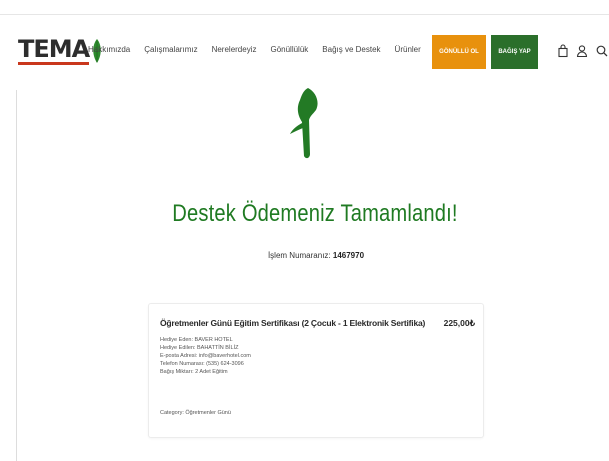 The width and height of the screenshot is (609, 461). What do you see at coordinates (289, 49) in the screenshot?
I see `nav-item-volunteering: Gönüllülük` at bounding box center [289, 49].